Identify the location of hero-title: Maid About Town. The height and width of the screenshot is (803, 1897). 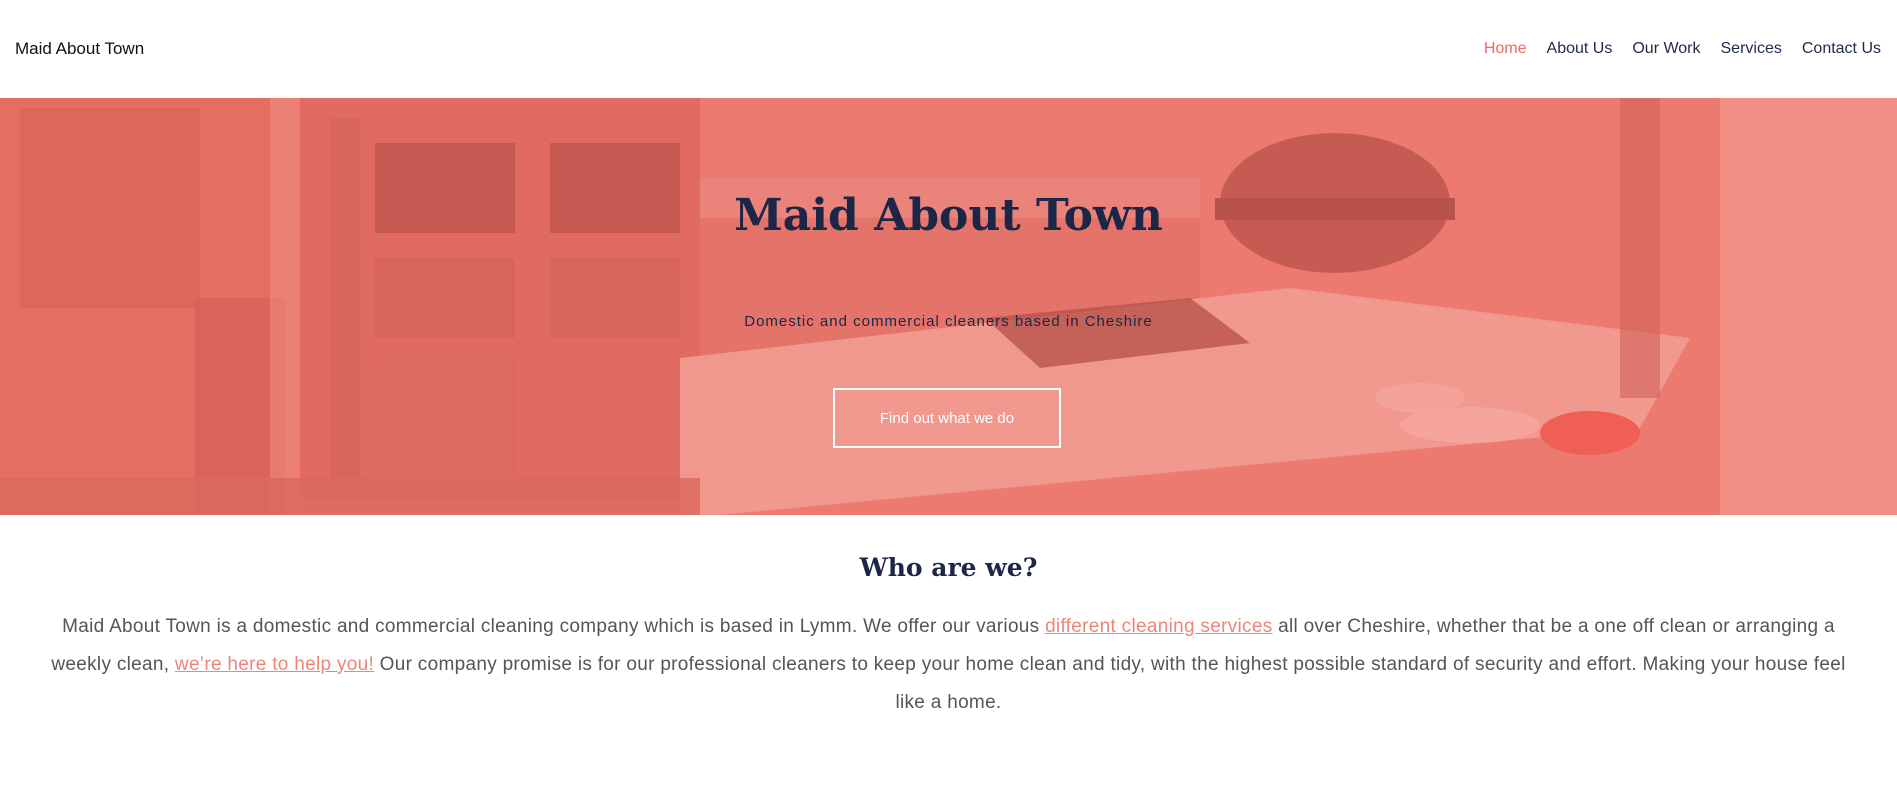
(948, 215).